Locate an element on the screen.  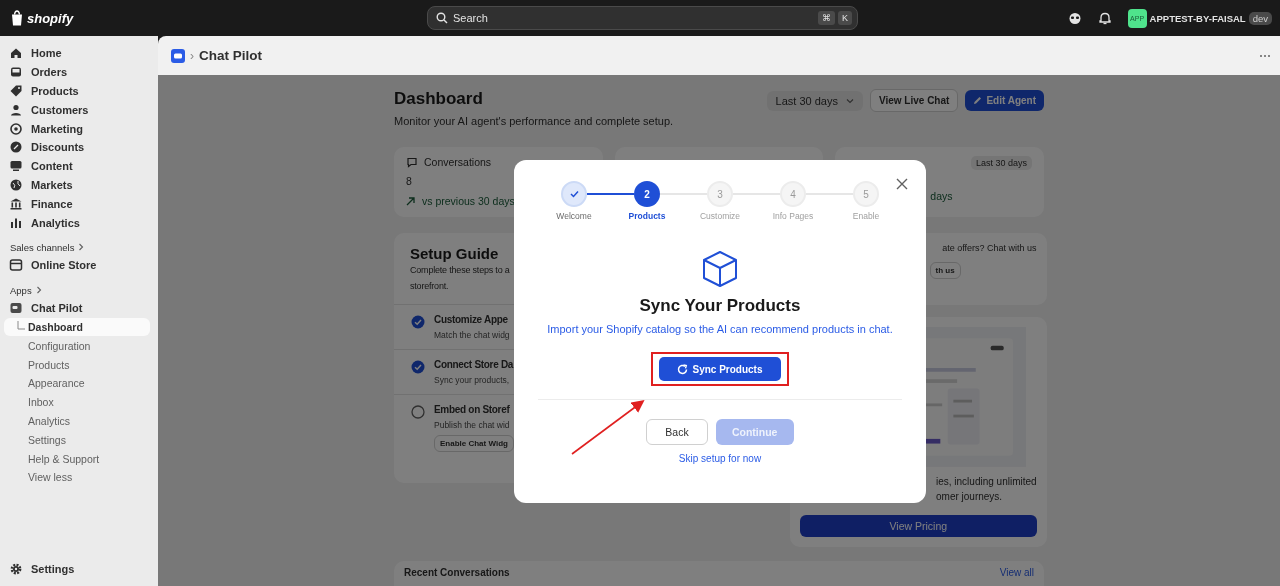
close-icon is located at coordinates (902, 184).